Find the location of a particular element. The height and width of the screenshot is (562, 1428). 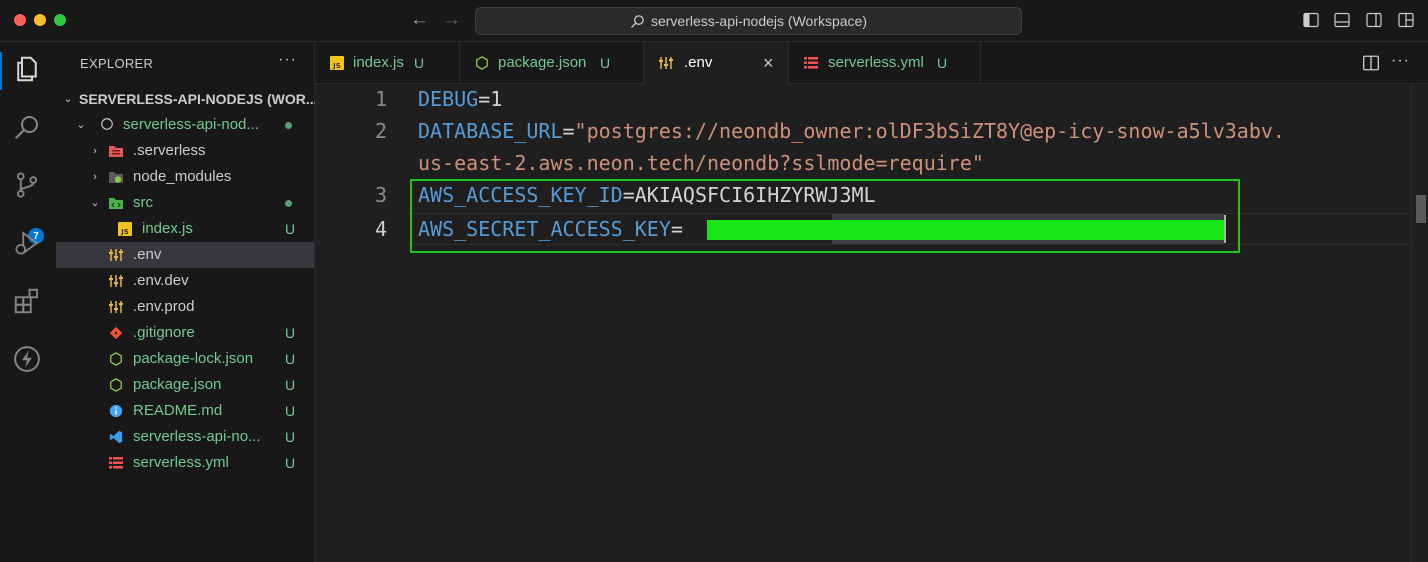

tree-item-label: .env is located at coordinates (147, 254).